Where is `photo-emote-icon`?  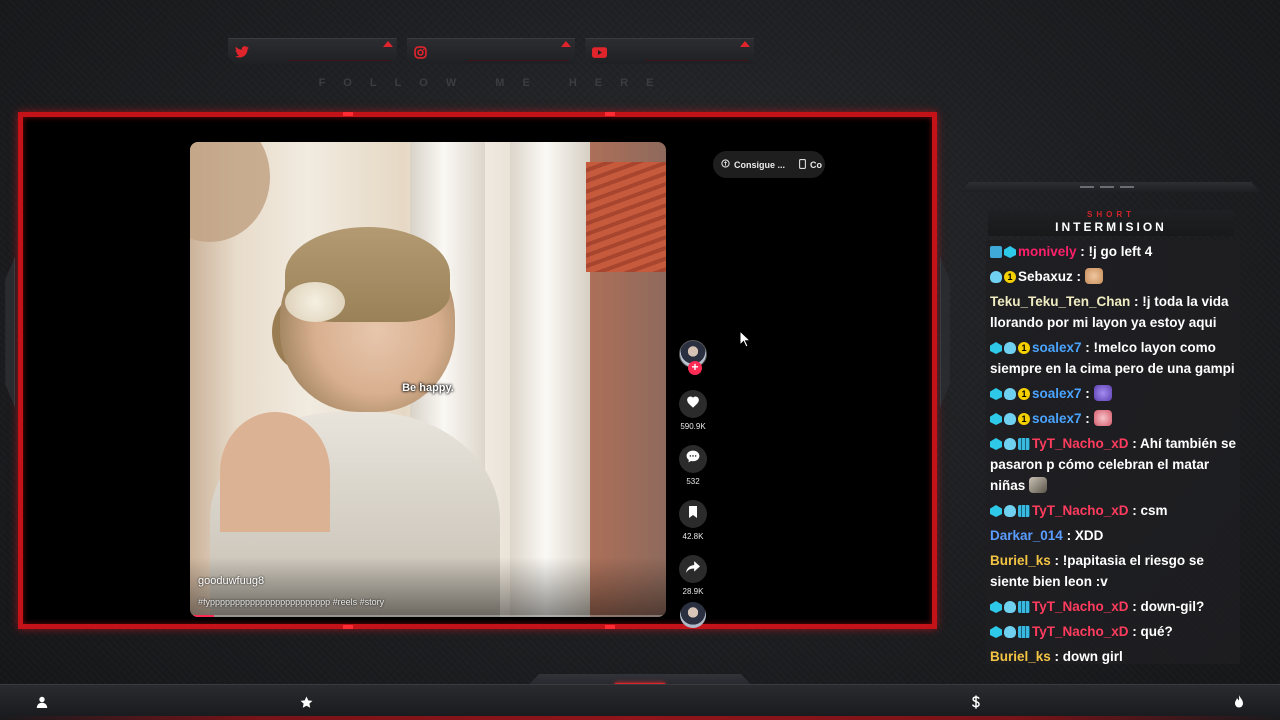 photo-emote-icon is located at coordinates (1038, 485).